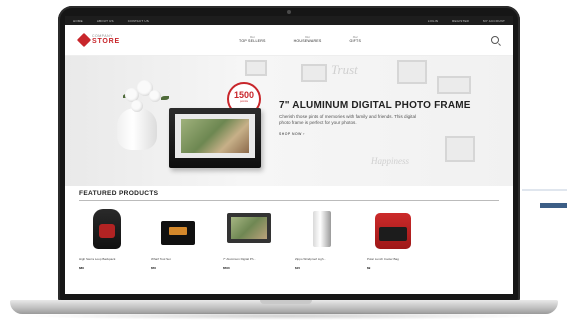  I want to click on laptop-notch, so click(286, 302).